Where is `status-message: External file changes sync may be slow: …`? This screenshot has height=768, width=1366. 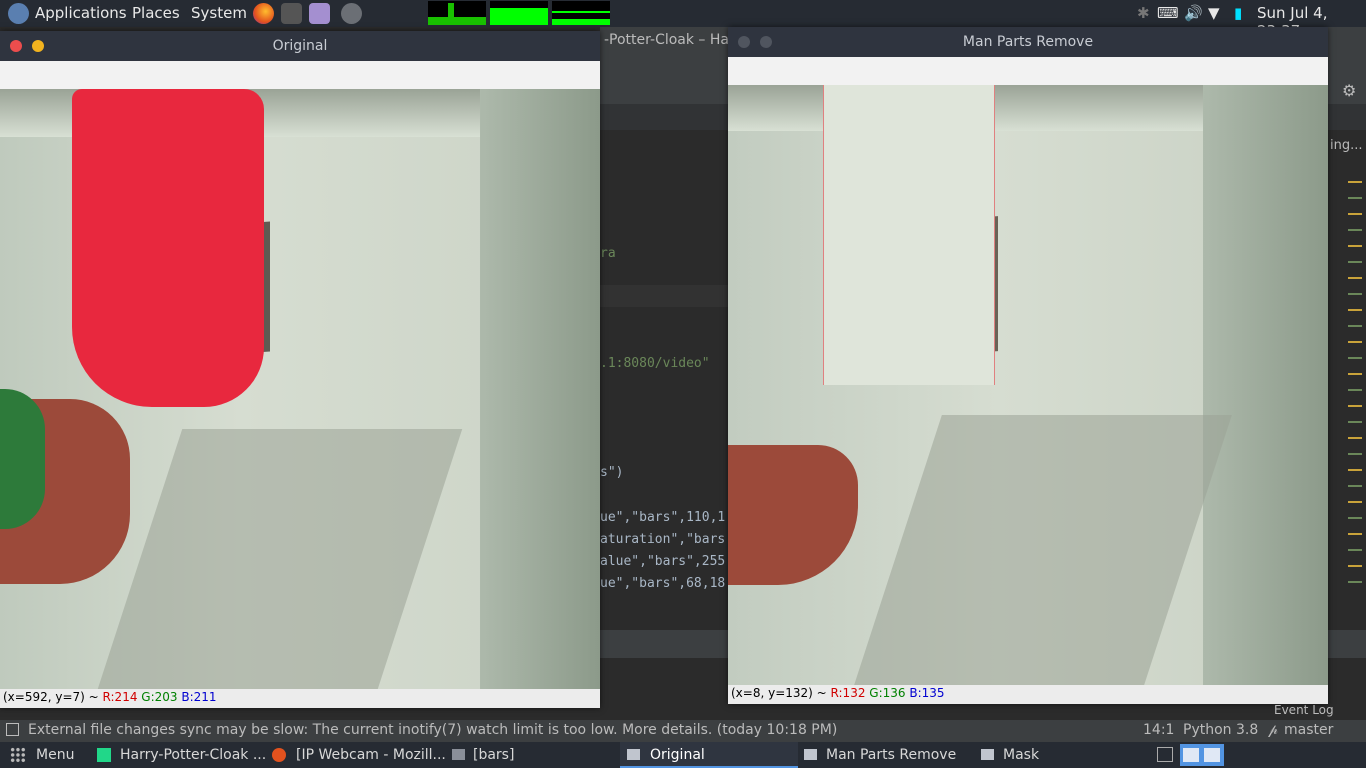 status-message: External file changes sync may be slow: … is located at coordinates (432, 730).